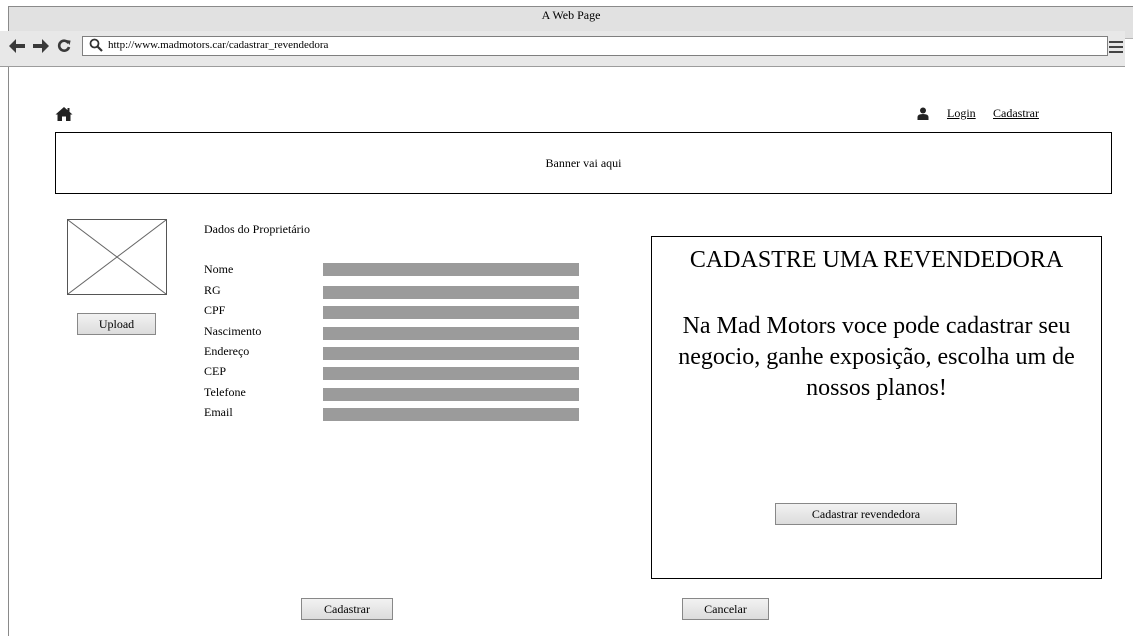 Image resolution: width=1133 pixels, height=636 pixels. I want to click on rg-input, so click(451, 292).